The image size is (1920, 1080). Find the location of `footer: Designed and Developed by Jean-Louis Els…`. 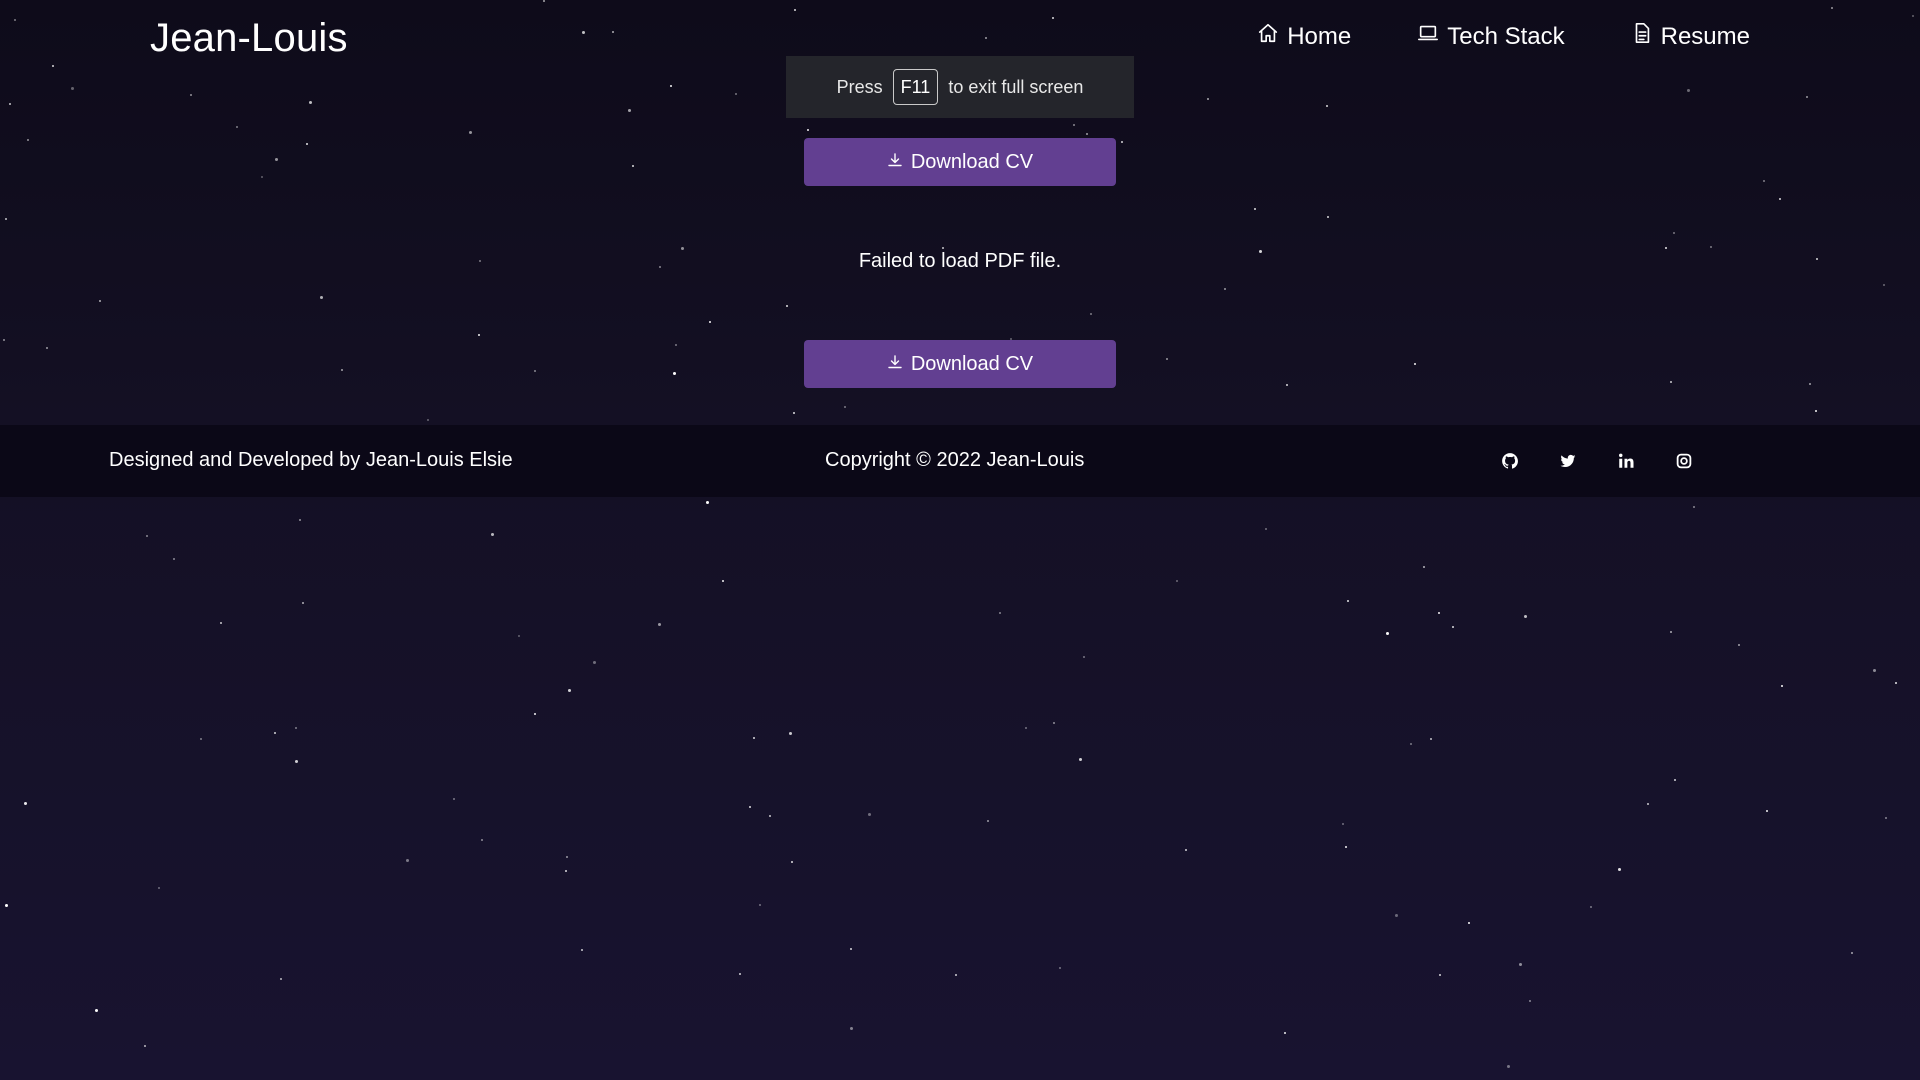

footer: Designed and Developed by Jean-Louis Els… is located at coordinates (960, 461).